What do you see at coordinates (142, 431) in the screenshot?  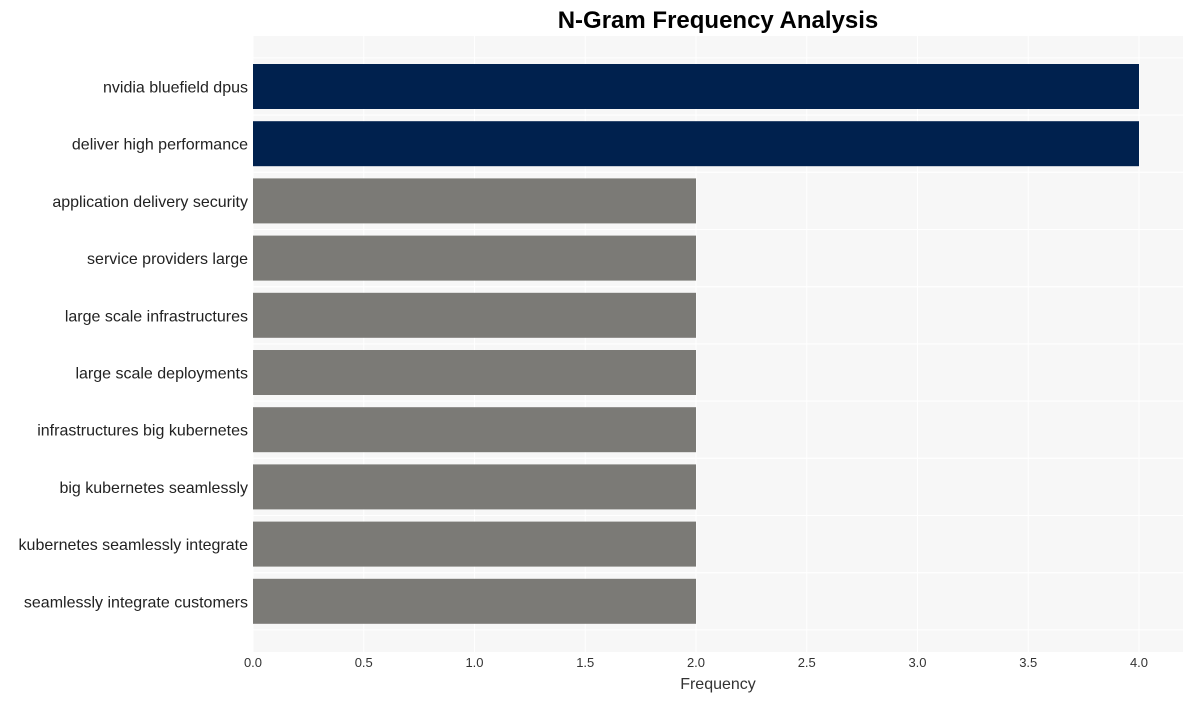 I see `y-tick-label: infrastructures big kubernetes` at bounding box center [142, 431].